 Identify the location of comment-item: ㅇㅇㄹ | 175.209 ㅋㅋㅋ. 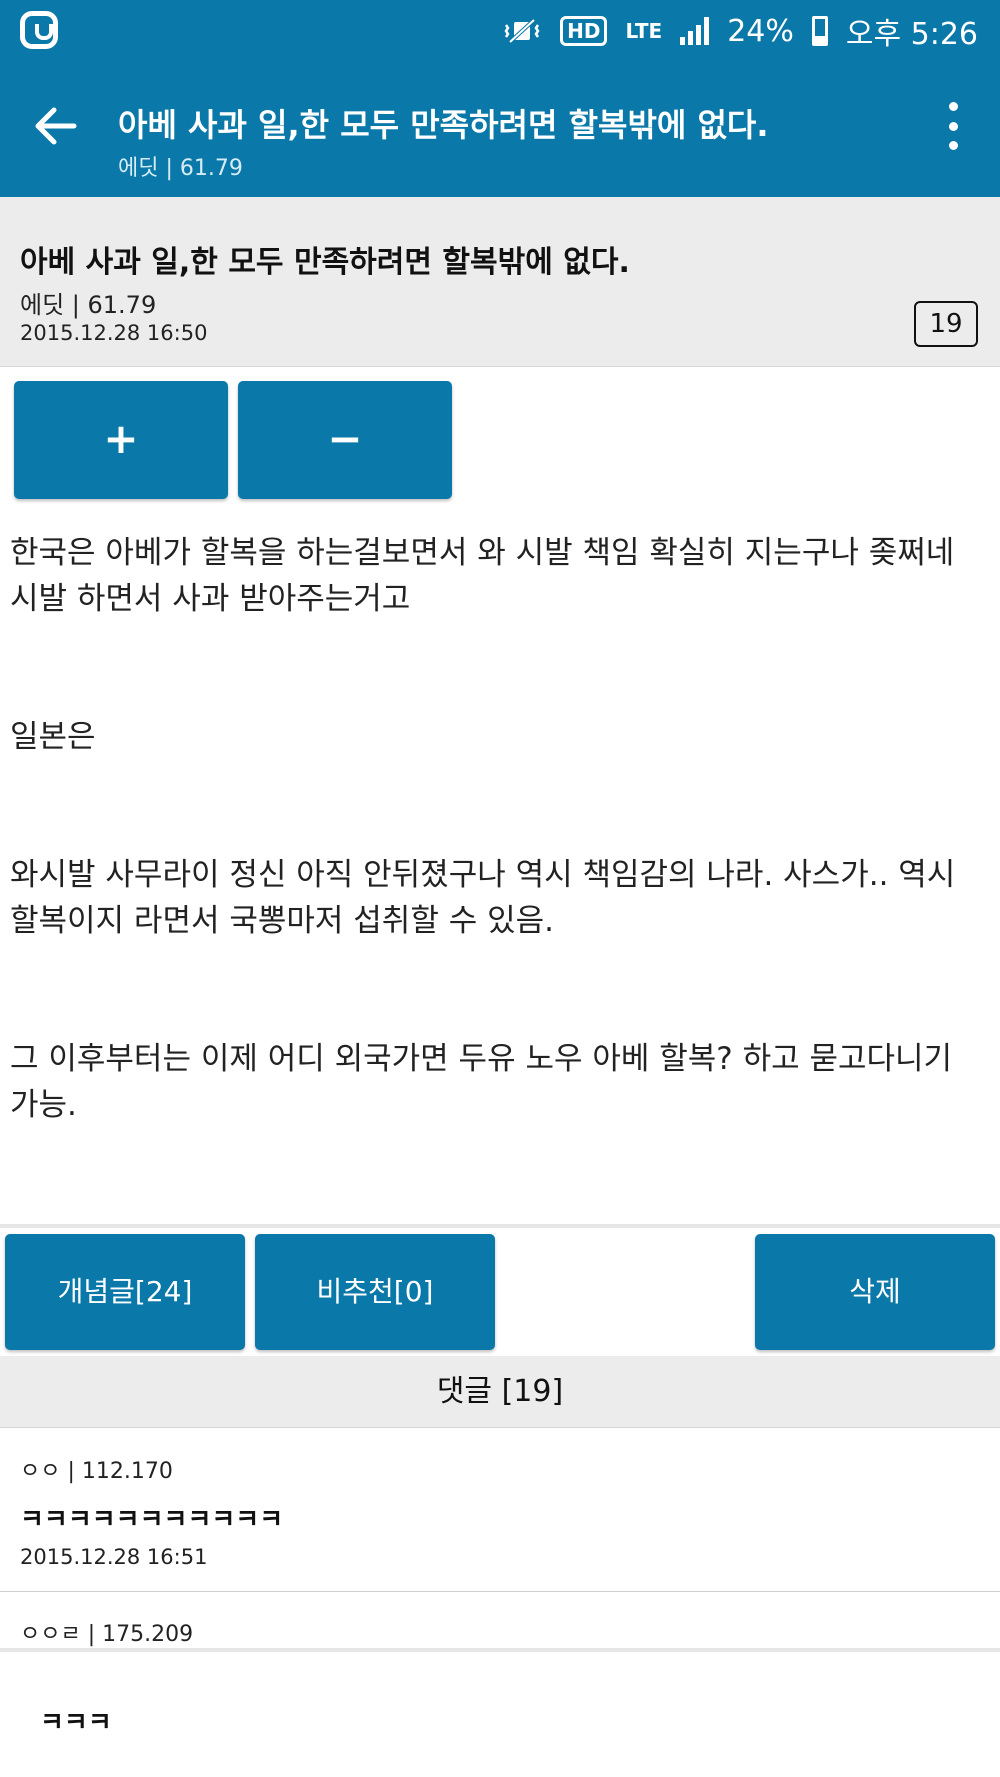
(500, 1684).